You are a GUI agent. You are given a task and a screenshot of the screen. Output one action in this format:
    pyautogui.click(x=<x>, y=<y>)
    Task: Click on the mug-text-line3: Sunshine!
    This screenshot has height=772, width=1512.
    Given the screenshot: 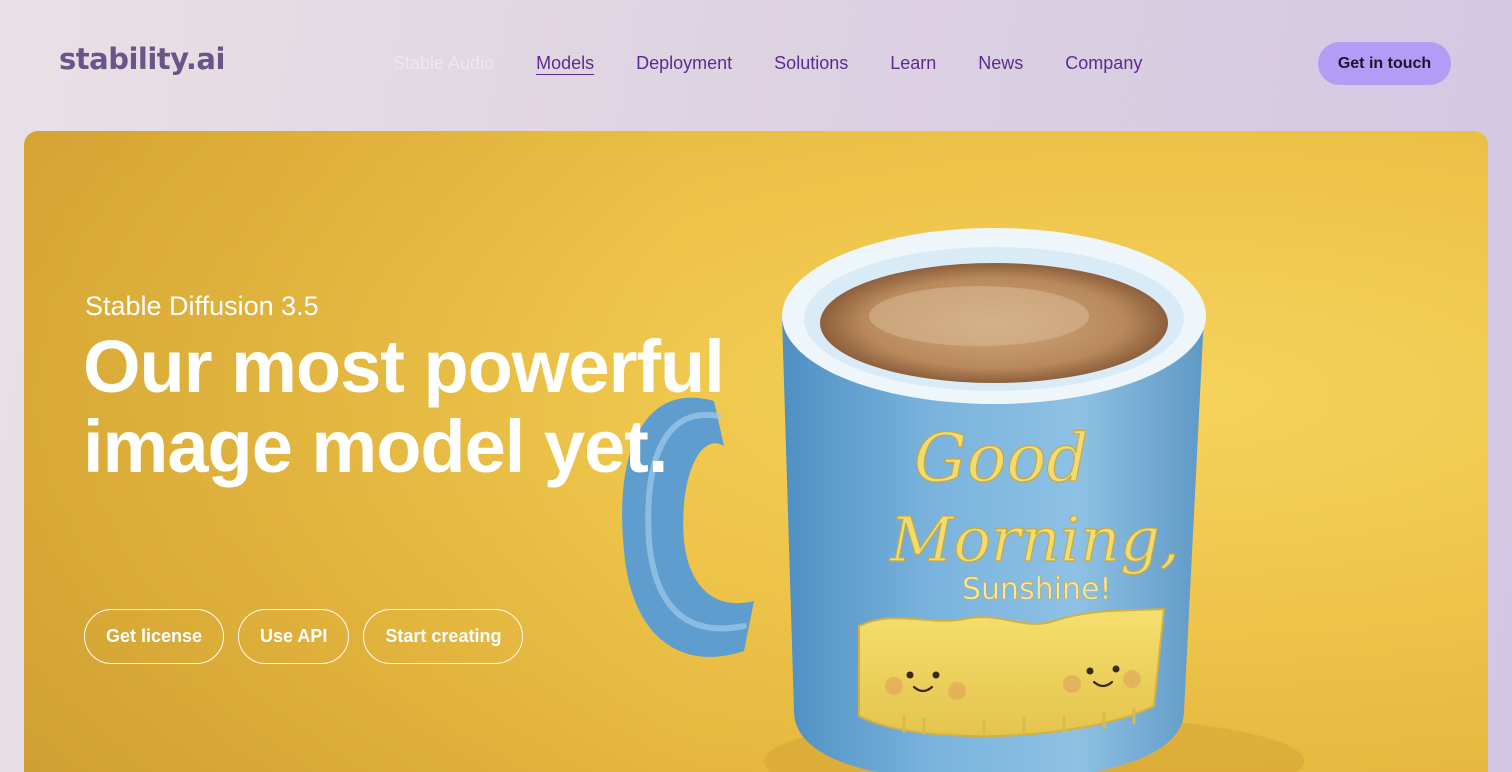 What is the action you would take?
    pyautogui.click(x=1037, y=589)
    